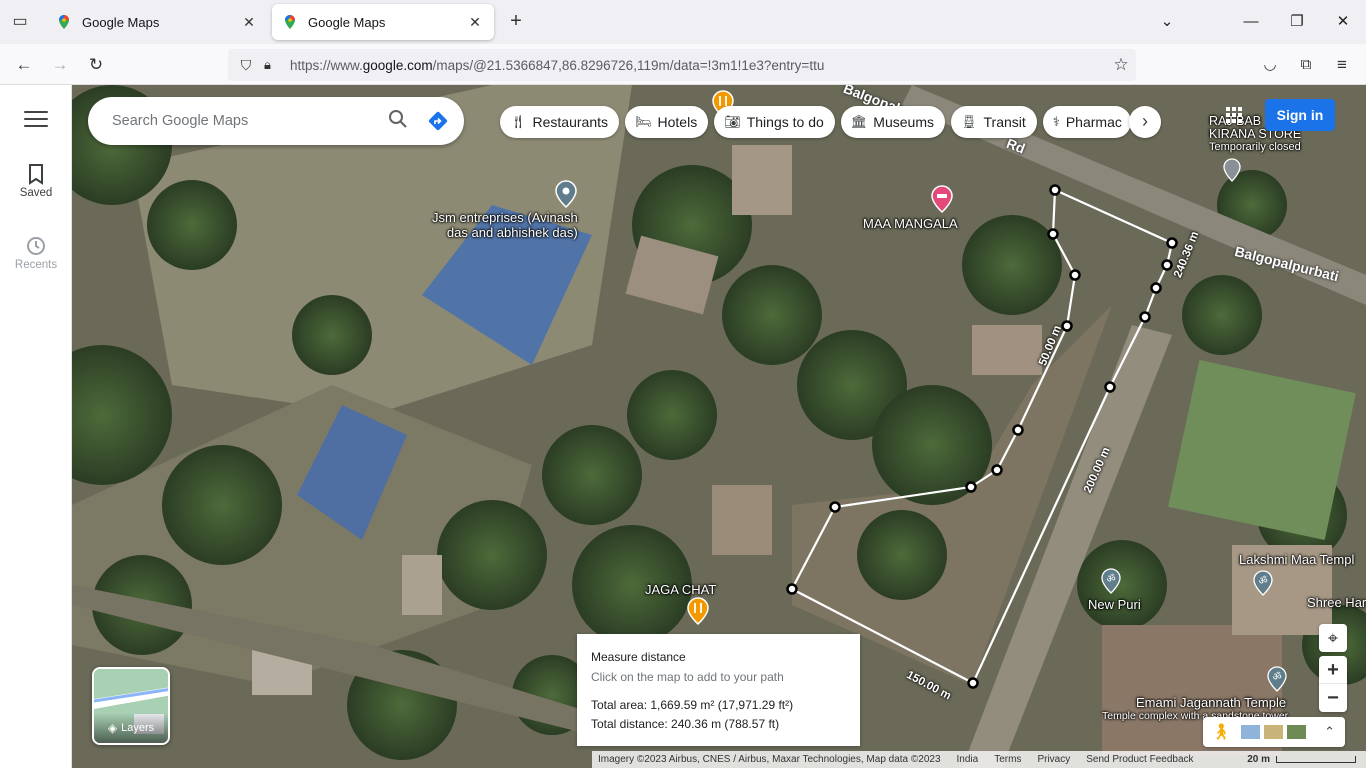 The height and width of the screenshot is (768, 1366). Describe the element at coordinates (1053, 759) in the screenshot. I see `privacy-link: Privacy` at that location.